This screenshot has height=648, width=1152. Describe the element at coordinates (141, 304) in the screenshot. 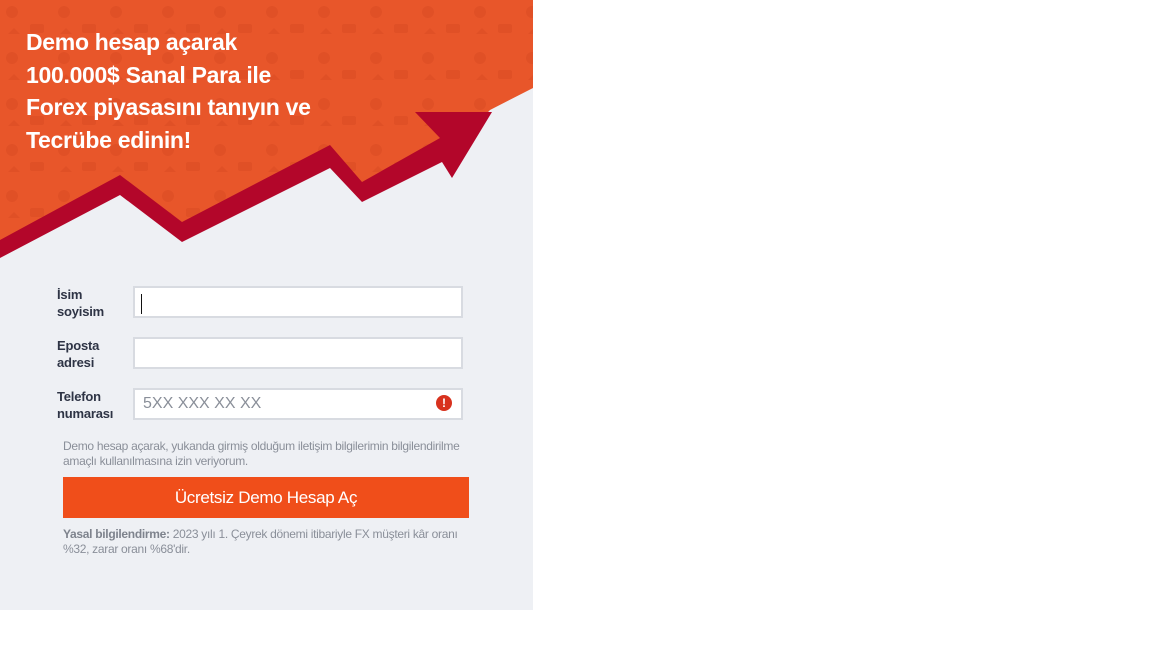

I see `text-cursor` at that location.